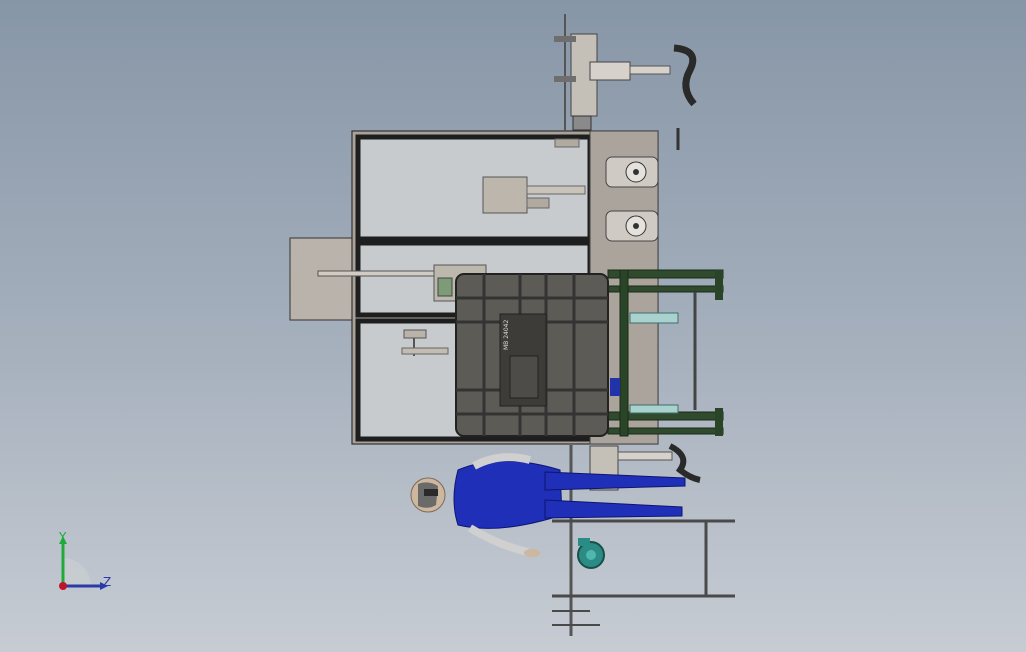  I want to click on y-axis-label: Y, so click(63, 537).